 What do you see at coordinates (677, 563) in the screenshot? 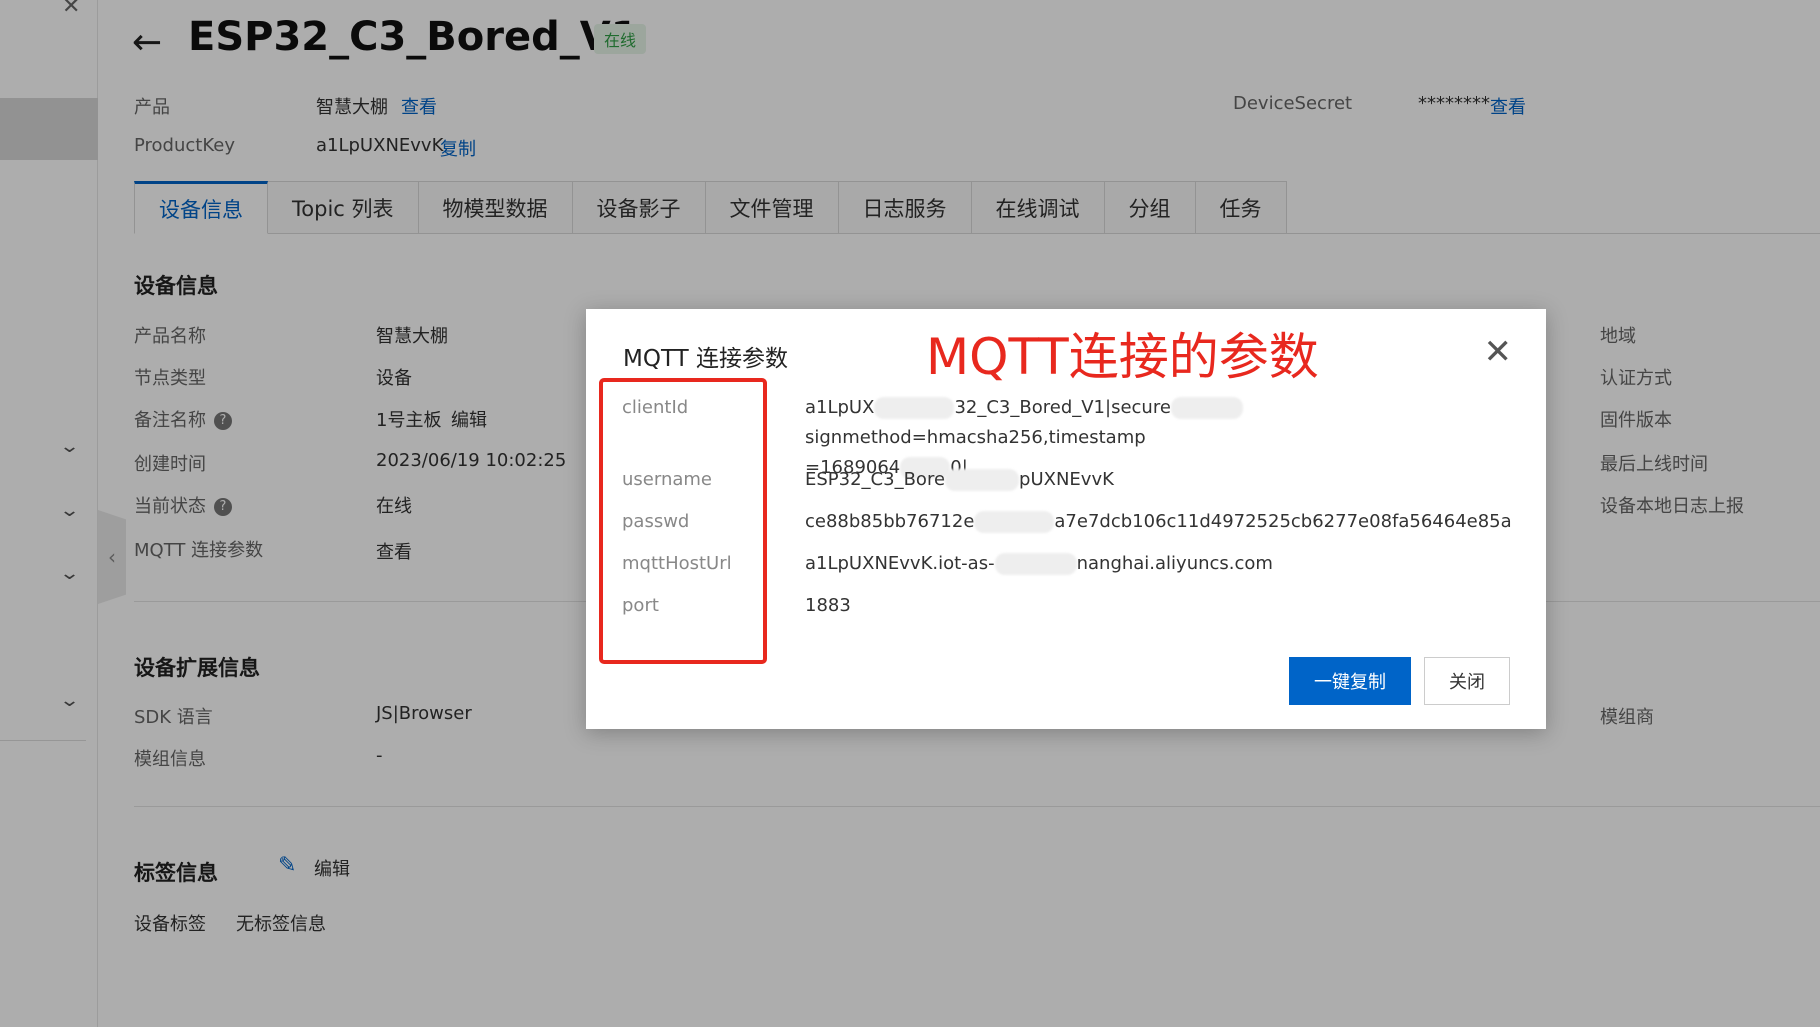
I see `param-key-host: mqttHostUrl` at bounding box center [677, 563].